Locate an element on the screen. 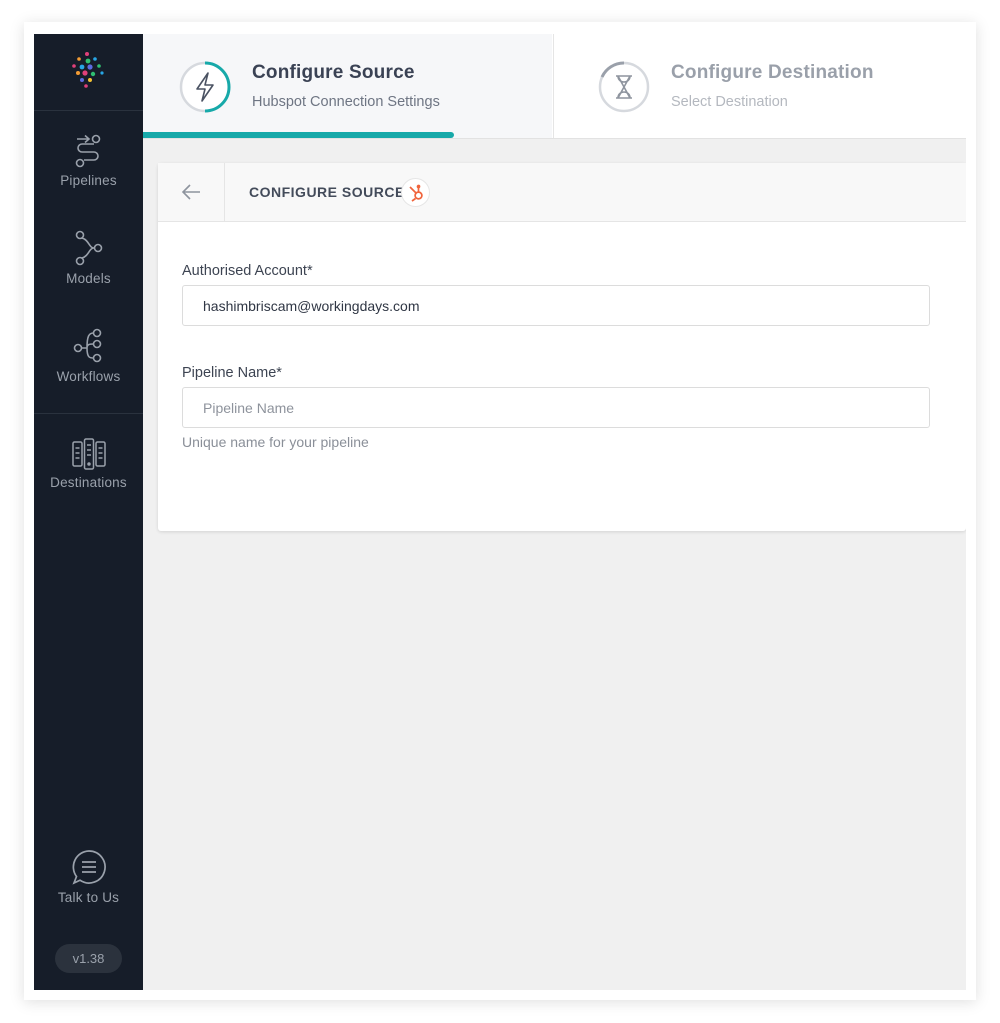 Image resolution: width=1000 pixels, height=1023 pixels. version-badge: v1.38 is located at coordinates (88, 958).